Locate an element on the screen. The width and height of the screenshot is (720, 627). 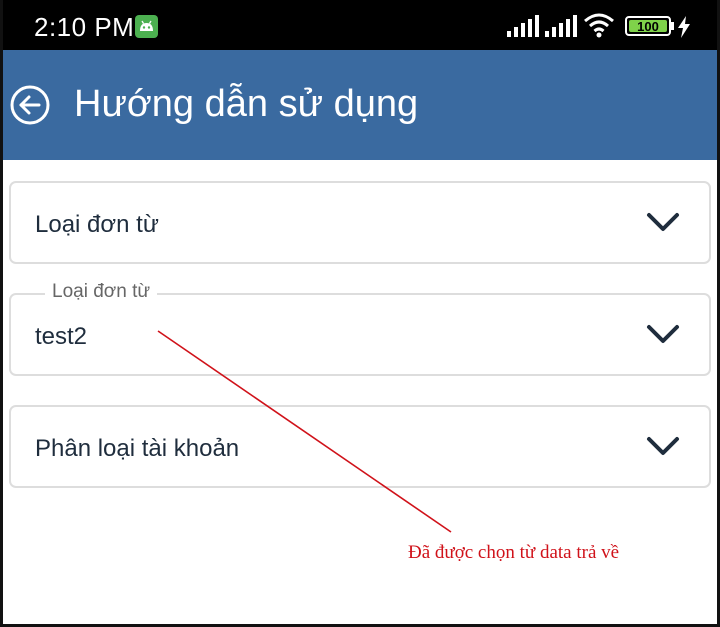
select-floating-label: Loại đơn từ is located at coordinates (101, 292).